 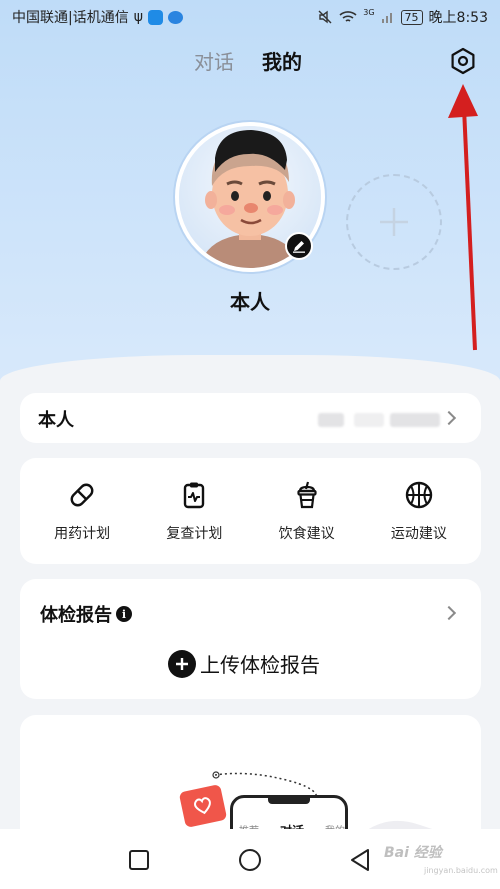 What do you see at coordinates (194, 534) in the screenshot?
I see `plan-label: 复查计划` at bounding box center [194, 534].